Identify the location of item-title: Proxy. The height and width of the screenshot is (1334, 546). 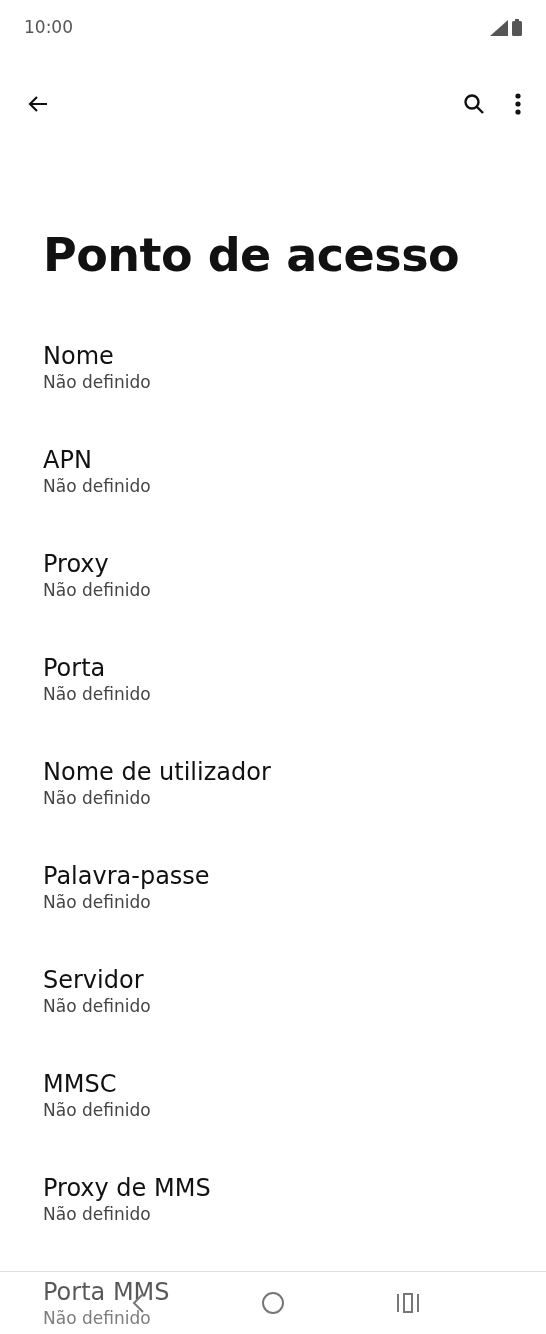
(76, 564).